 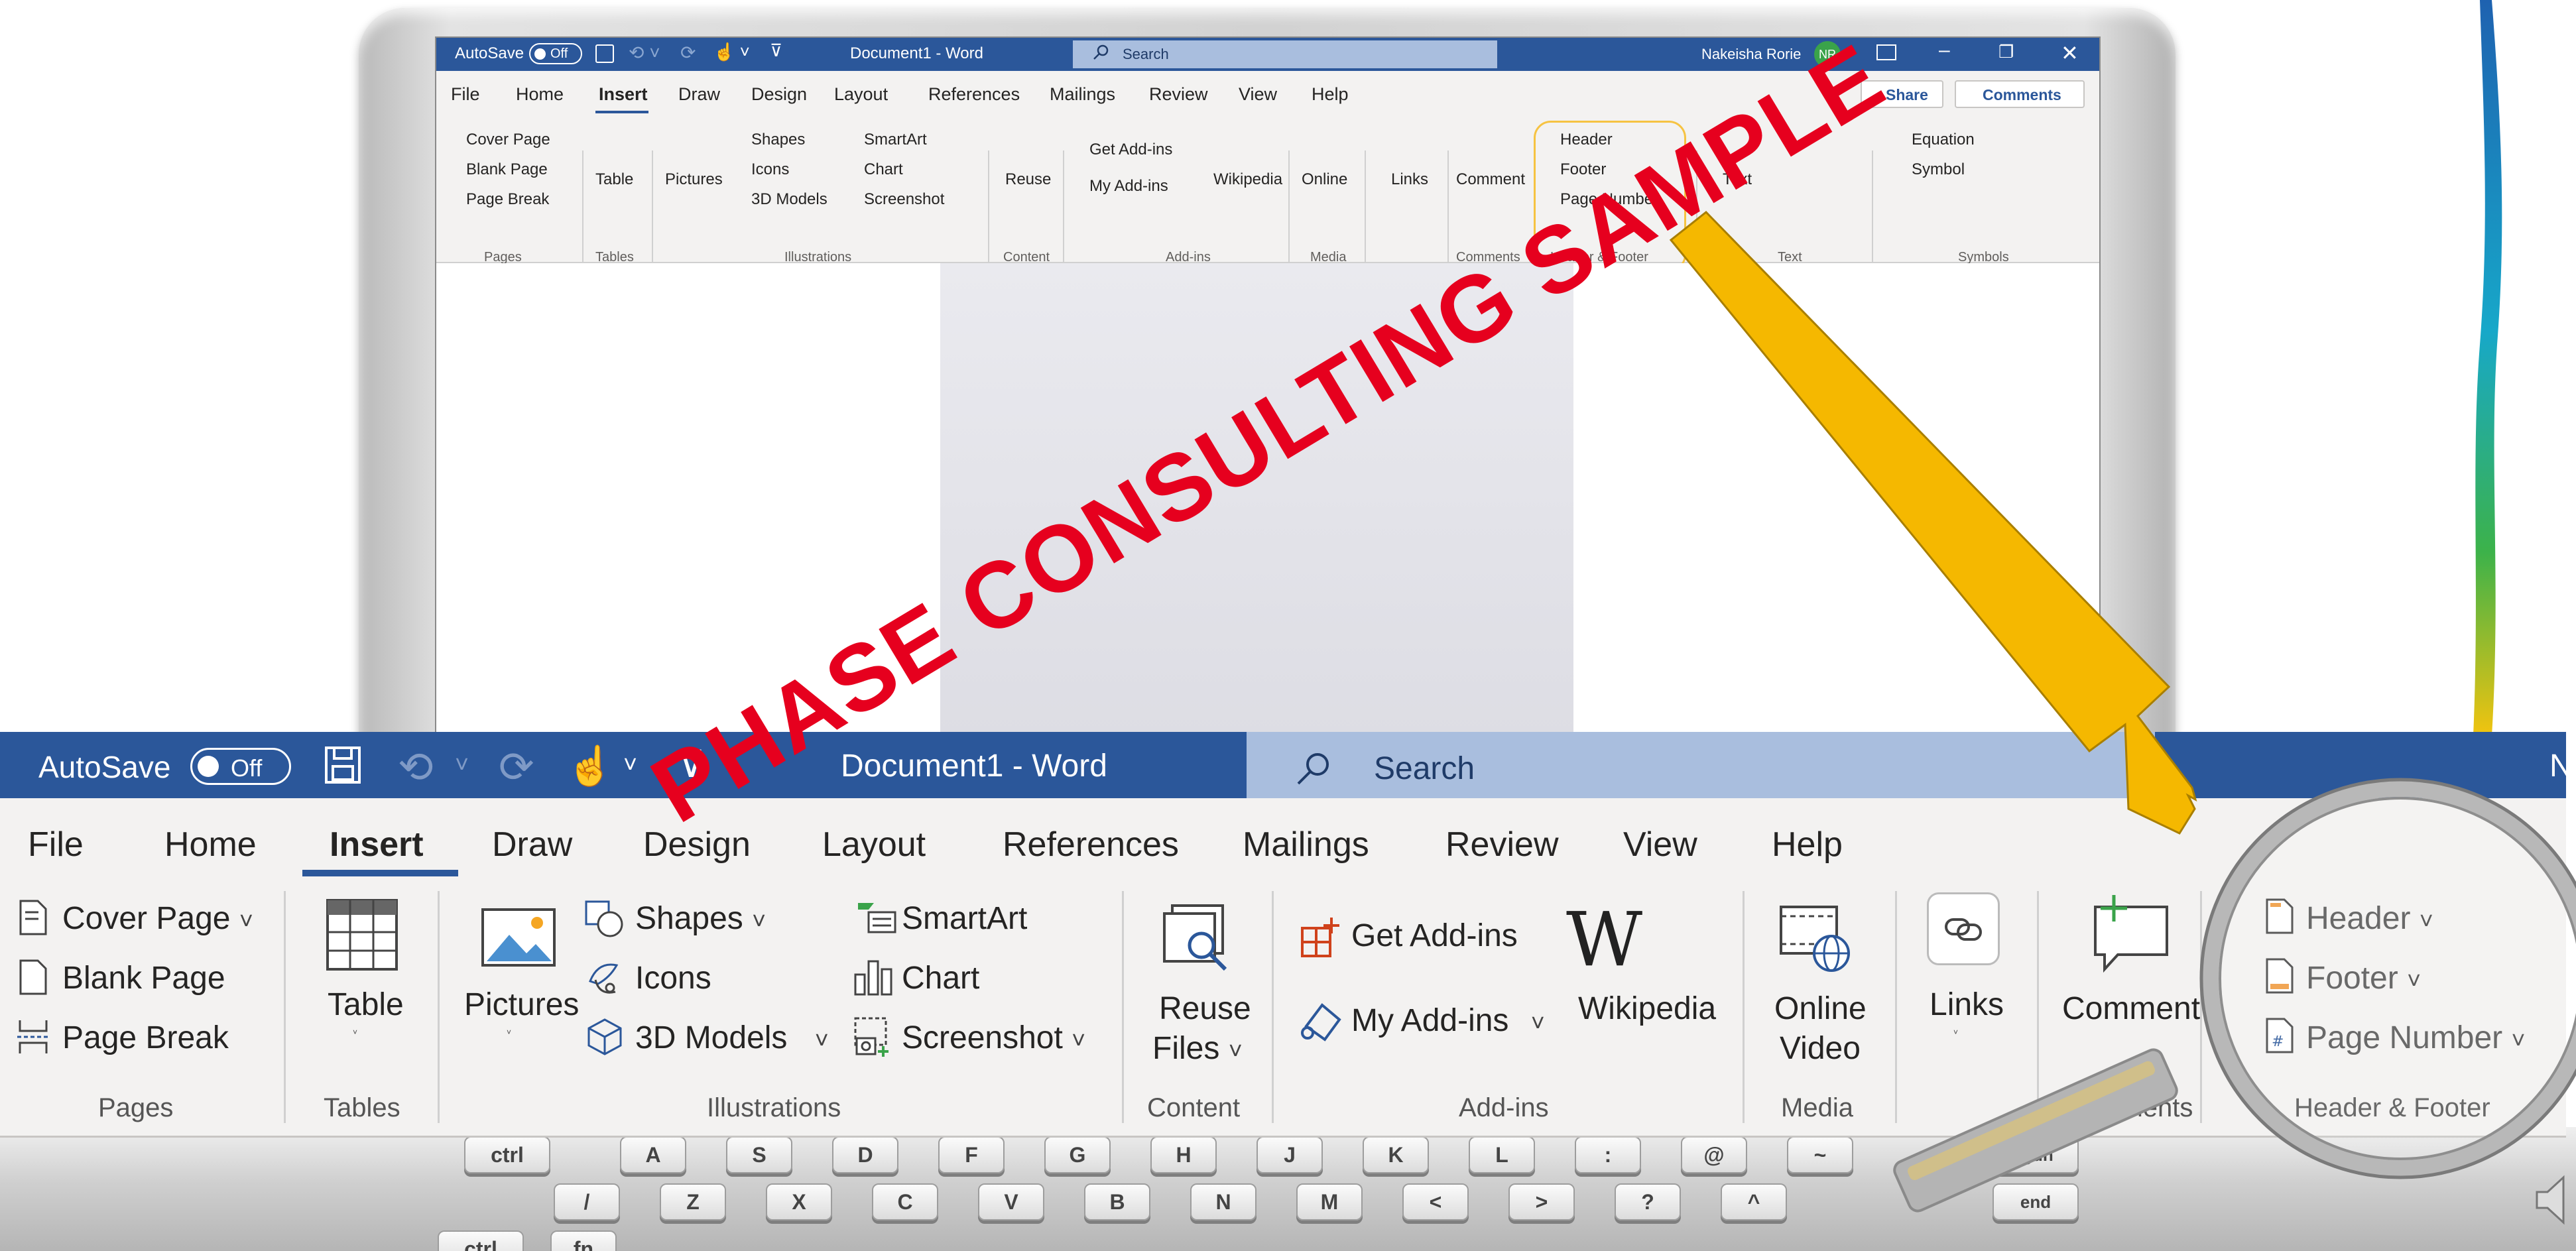 I want to click on magnifier-icon, so click(x=2234, y=995).